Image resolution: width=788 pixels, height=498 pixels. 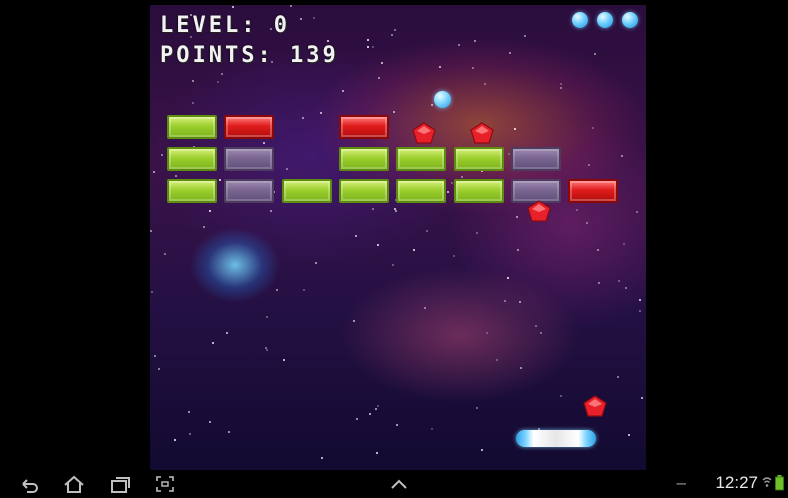 I want to click on level-label: LEVEL: 0, so click(x=225, y=25).